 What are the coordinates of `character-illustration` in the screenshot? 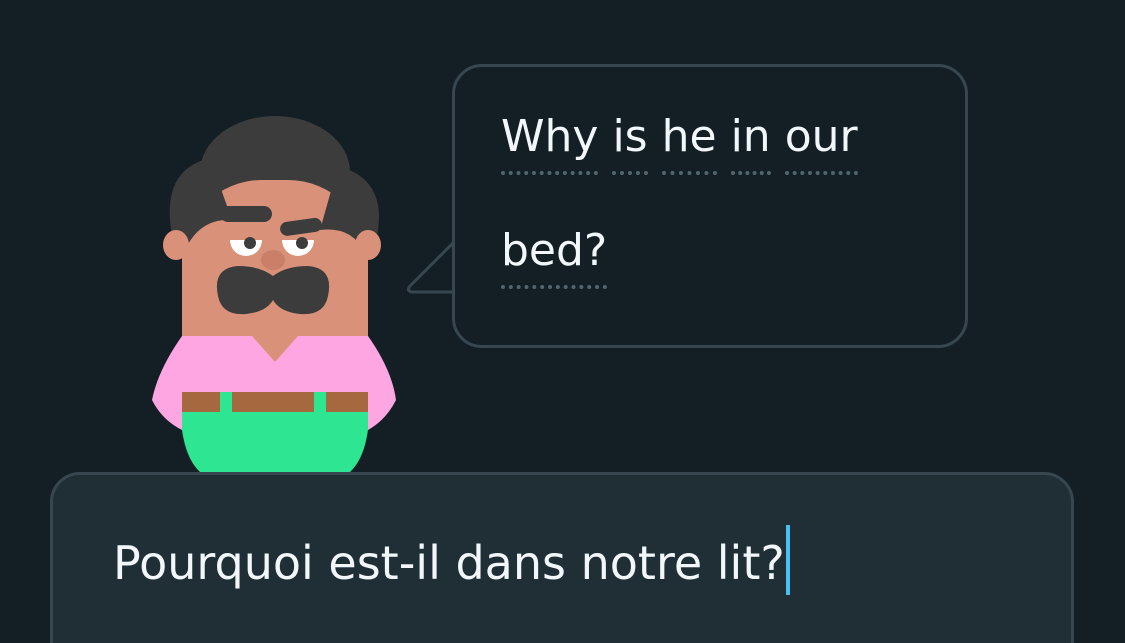 It's located at (274, 298).